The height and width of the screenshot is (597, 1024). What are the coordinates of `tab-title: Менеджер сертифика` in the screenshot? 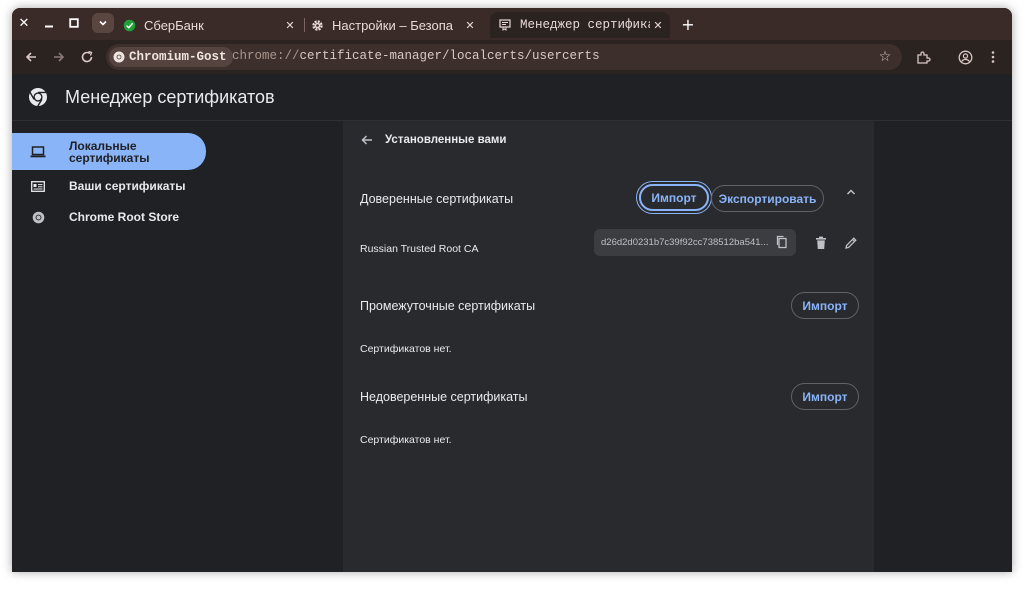 It's located at (585, 25).